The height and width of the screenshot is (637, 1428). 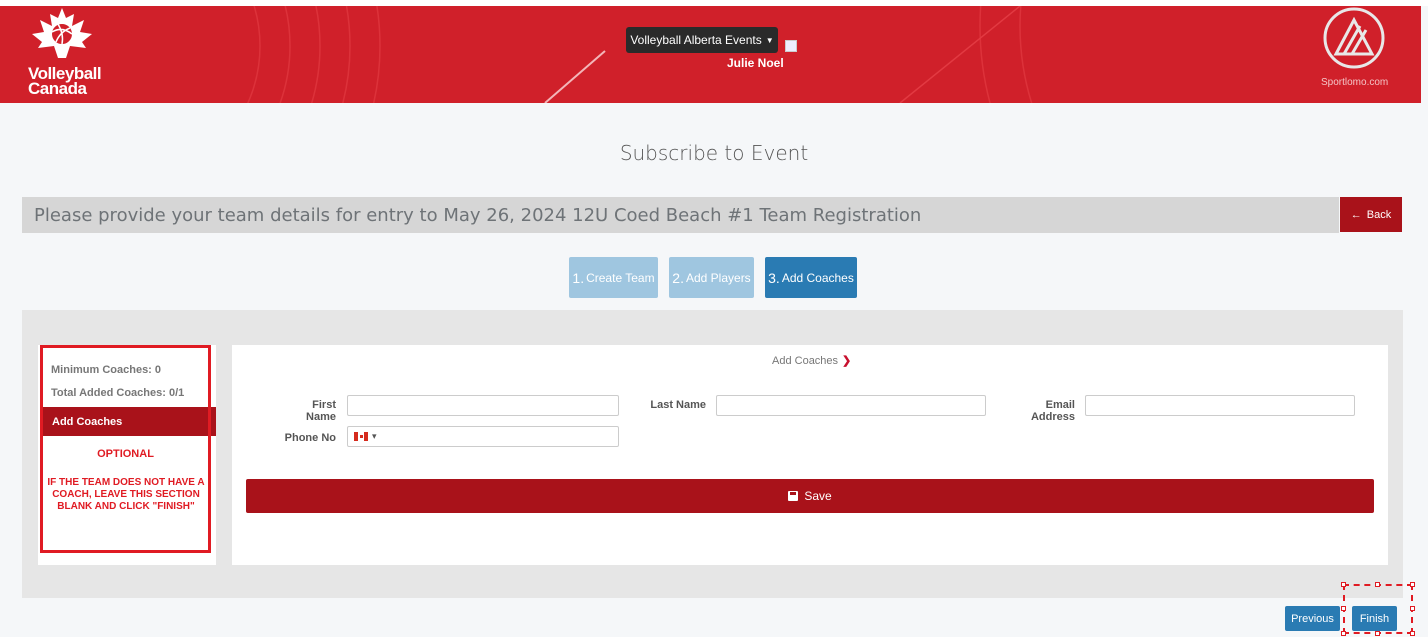 I want to click on last-name-label: Last Name, so click(x=678, y=405).